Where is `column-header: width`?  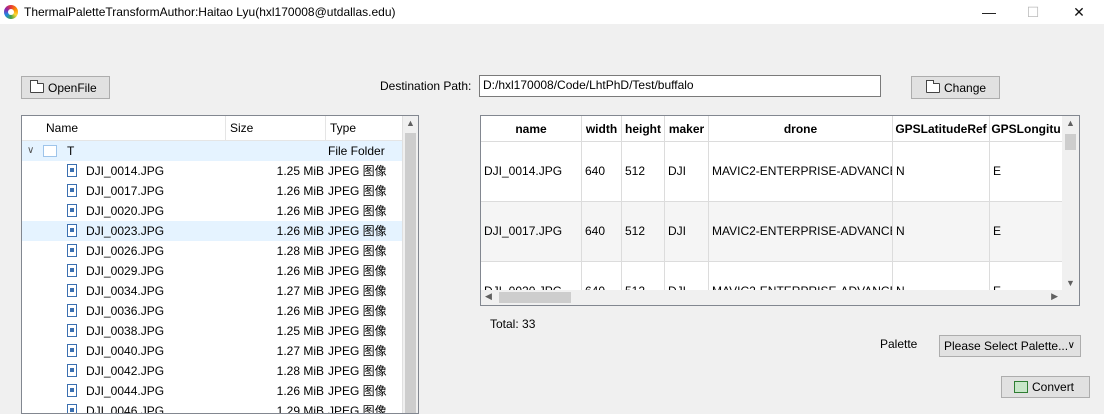 column-header: width is located at coordinates (602, 129).